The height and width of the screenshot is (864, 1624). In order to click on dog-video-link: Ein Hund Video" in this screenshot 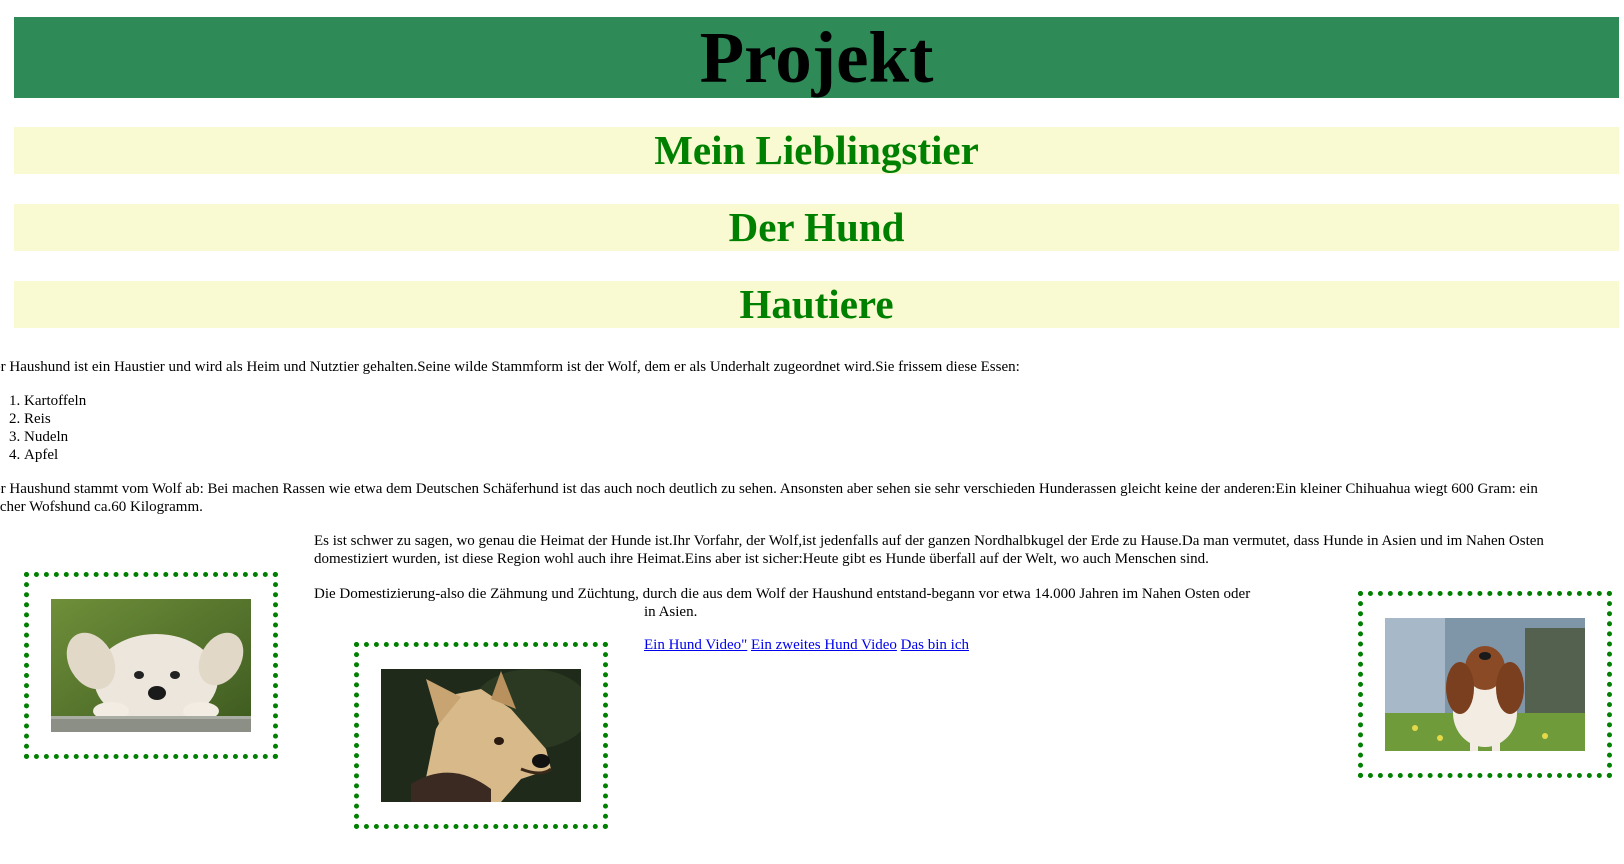, I will do `click(695, 645)`.